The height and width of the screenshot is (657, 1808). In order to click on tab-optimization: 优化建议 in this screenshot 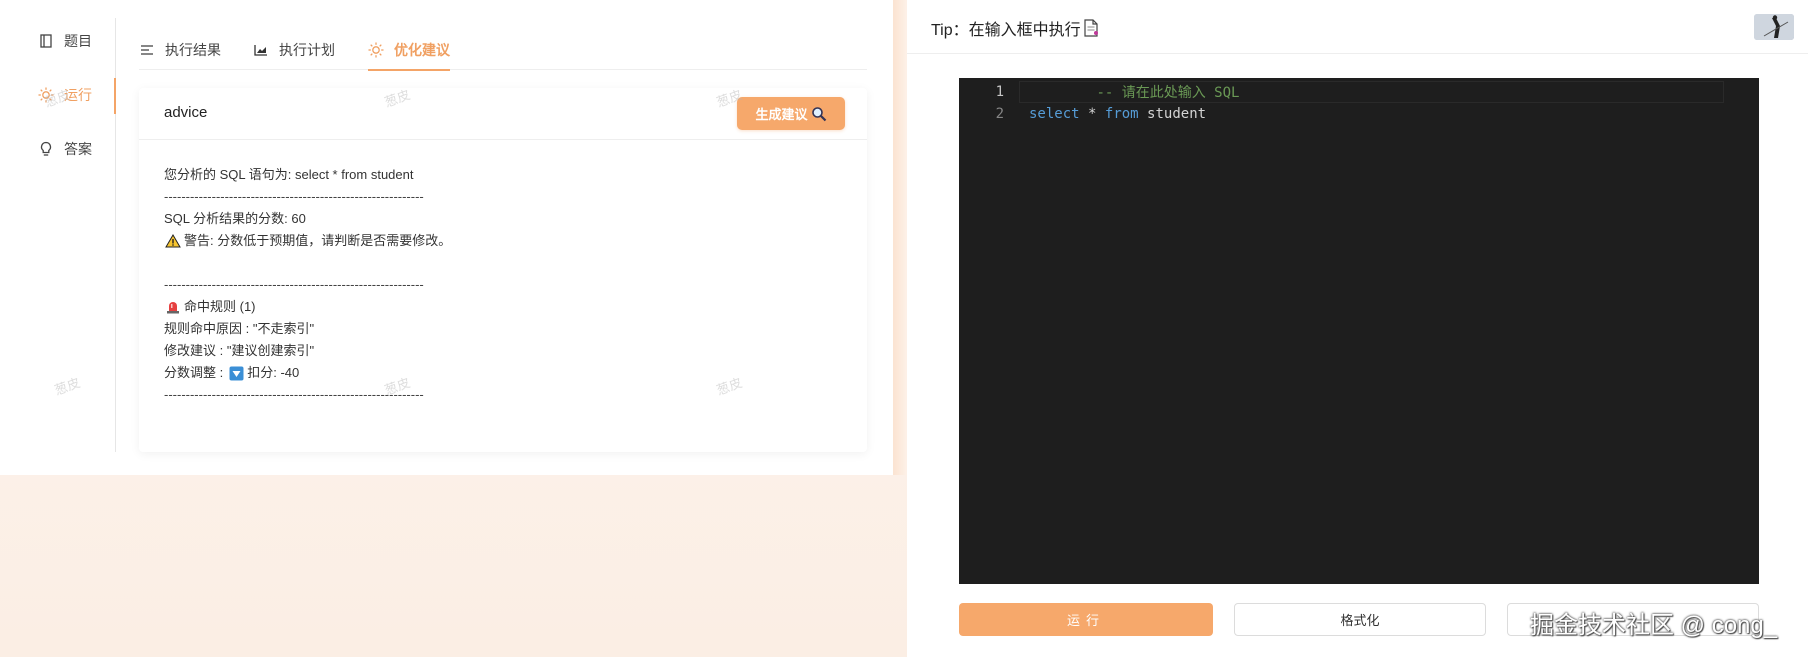, I will do `click(409, 50)`.